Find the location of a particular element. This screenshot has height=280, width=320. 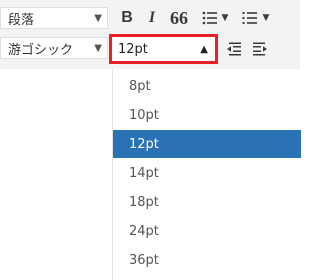

italic-label: I is located at coordinates (152, 17).